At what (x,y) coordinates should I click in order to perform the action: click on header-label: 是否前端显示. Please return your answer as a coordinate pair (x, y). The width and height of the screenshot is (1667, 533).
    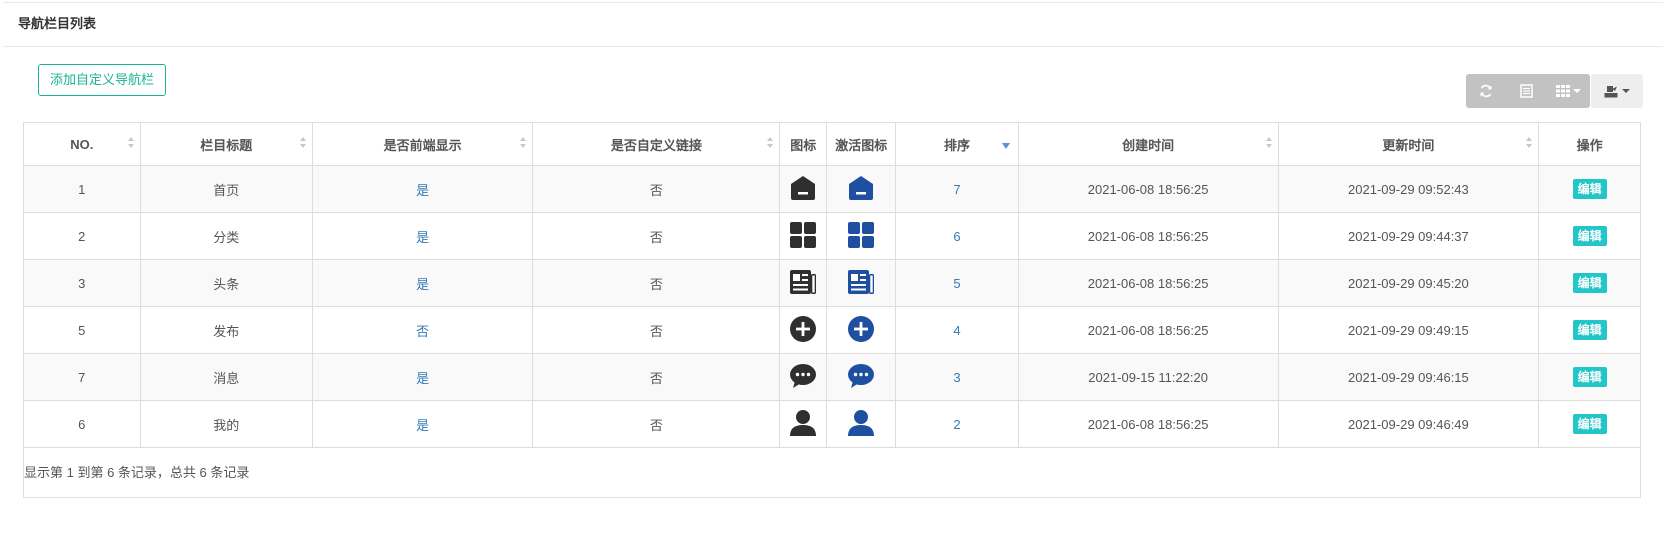
    Looking at the image, I should click on (422, 145).